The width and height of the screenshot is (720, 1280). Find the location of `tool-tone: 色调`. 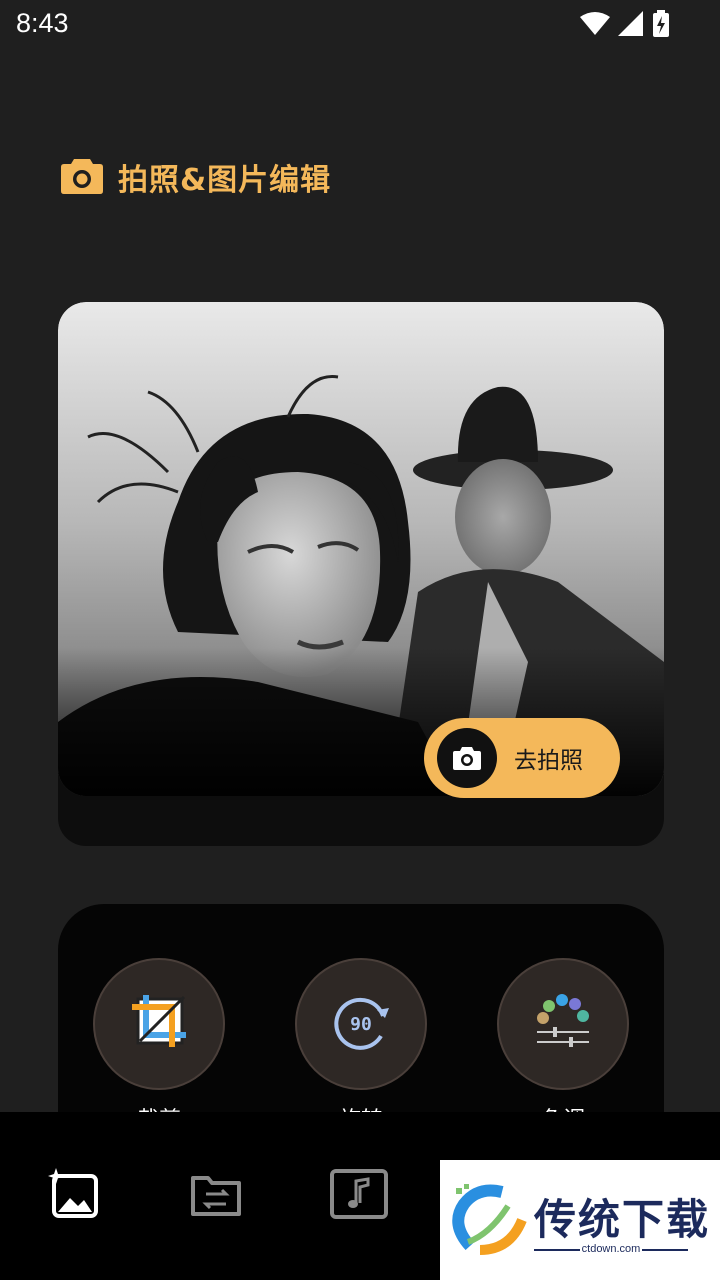

tool-tone: 色调 is located at coordinates (563, 1046).